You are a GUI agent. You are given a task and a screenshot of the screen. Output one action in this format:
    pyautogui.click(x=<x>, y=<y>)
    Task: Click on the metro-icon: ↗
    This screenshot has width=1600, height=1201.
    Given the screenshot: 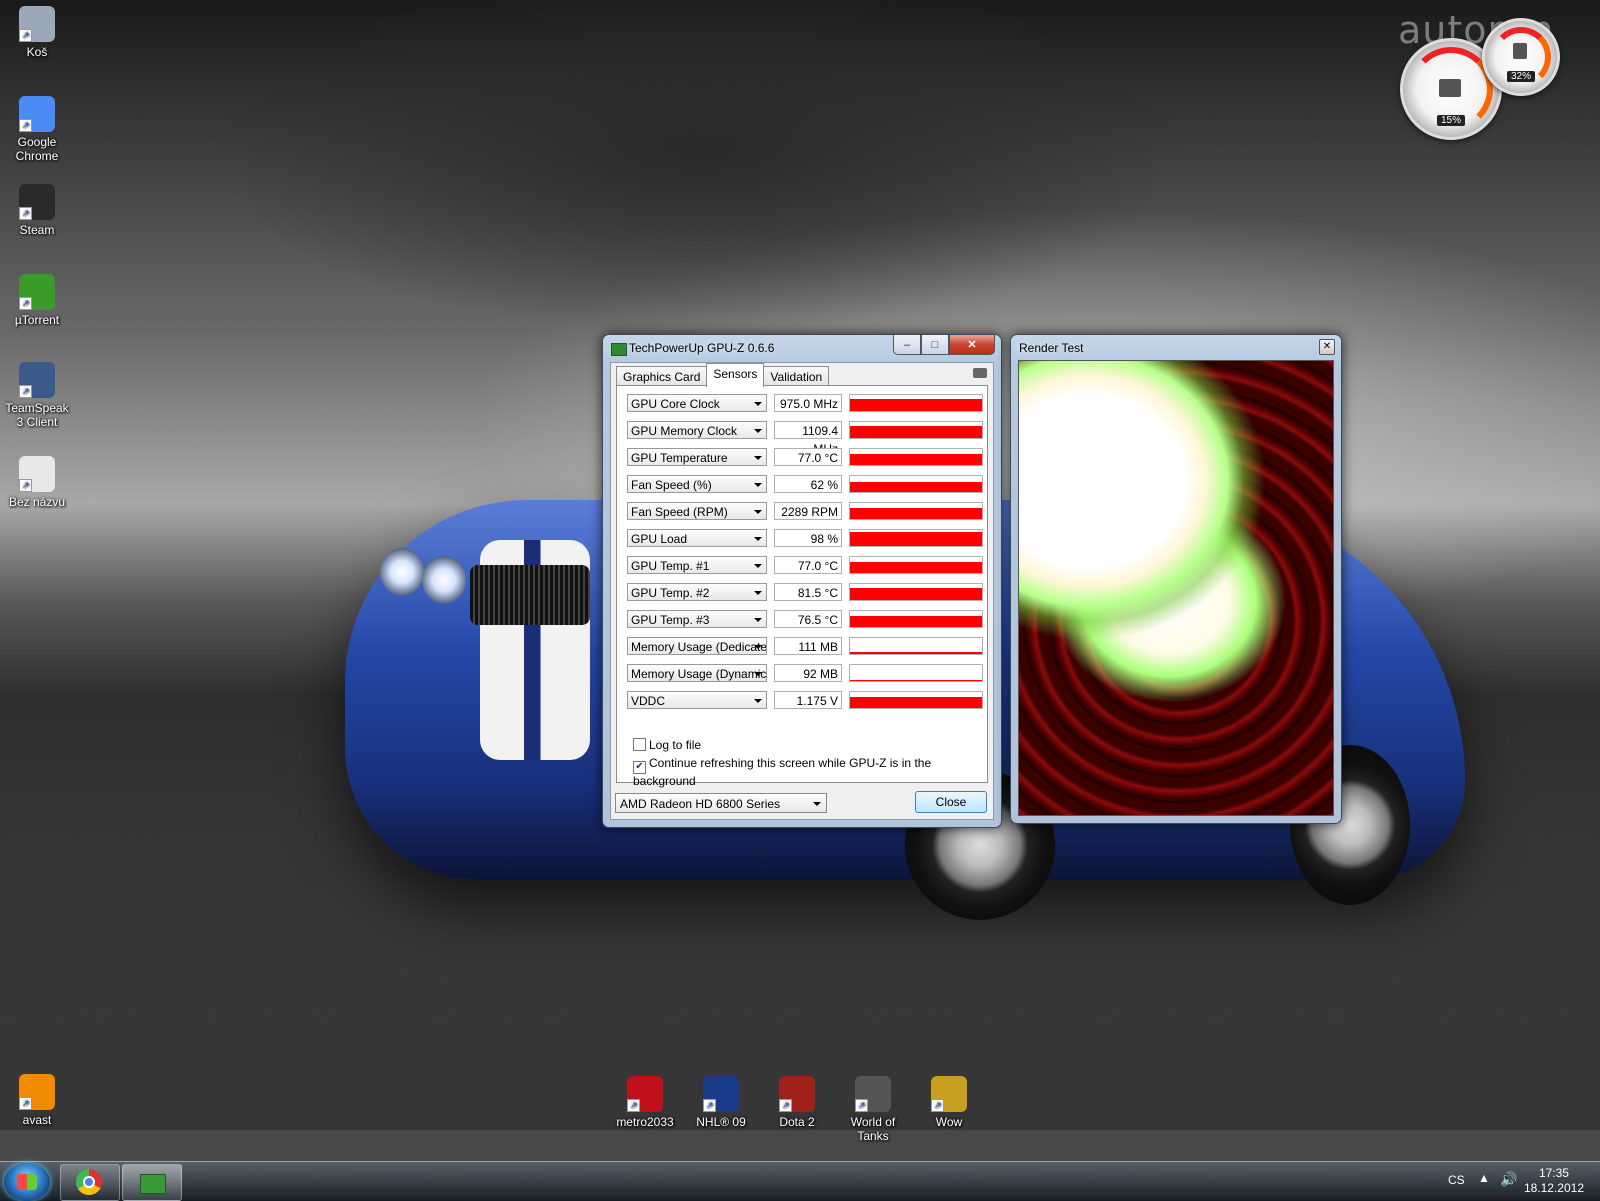 What is the action you would take?
    pyautogui.click(x=645, y=1094)
    